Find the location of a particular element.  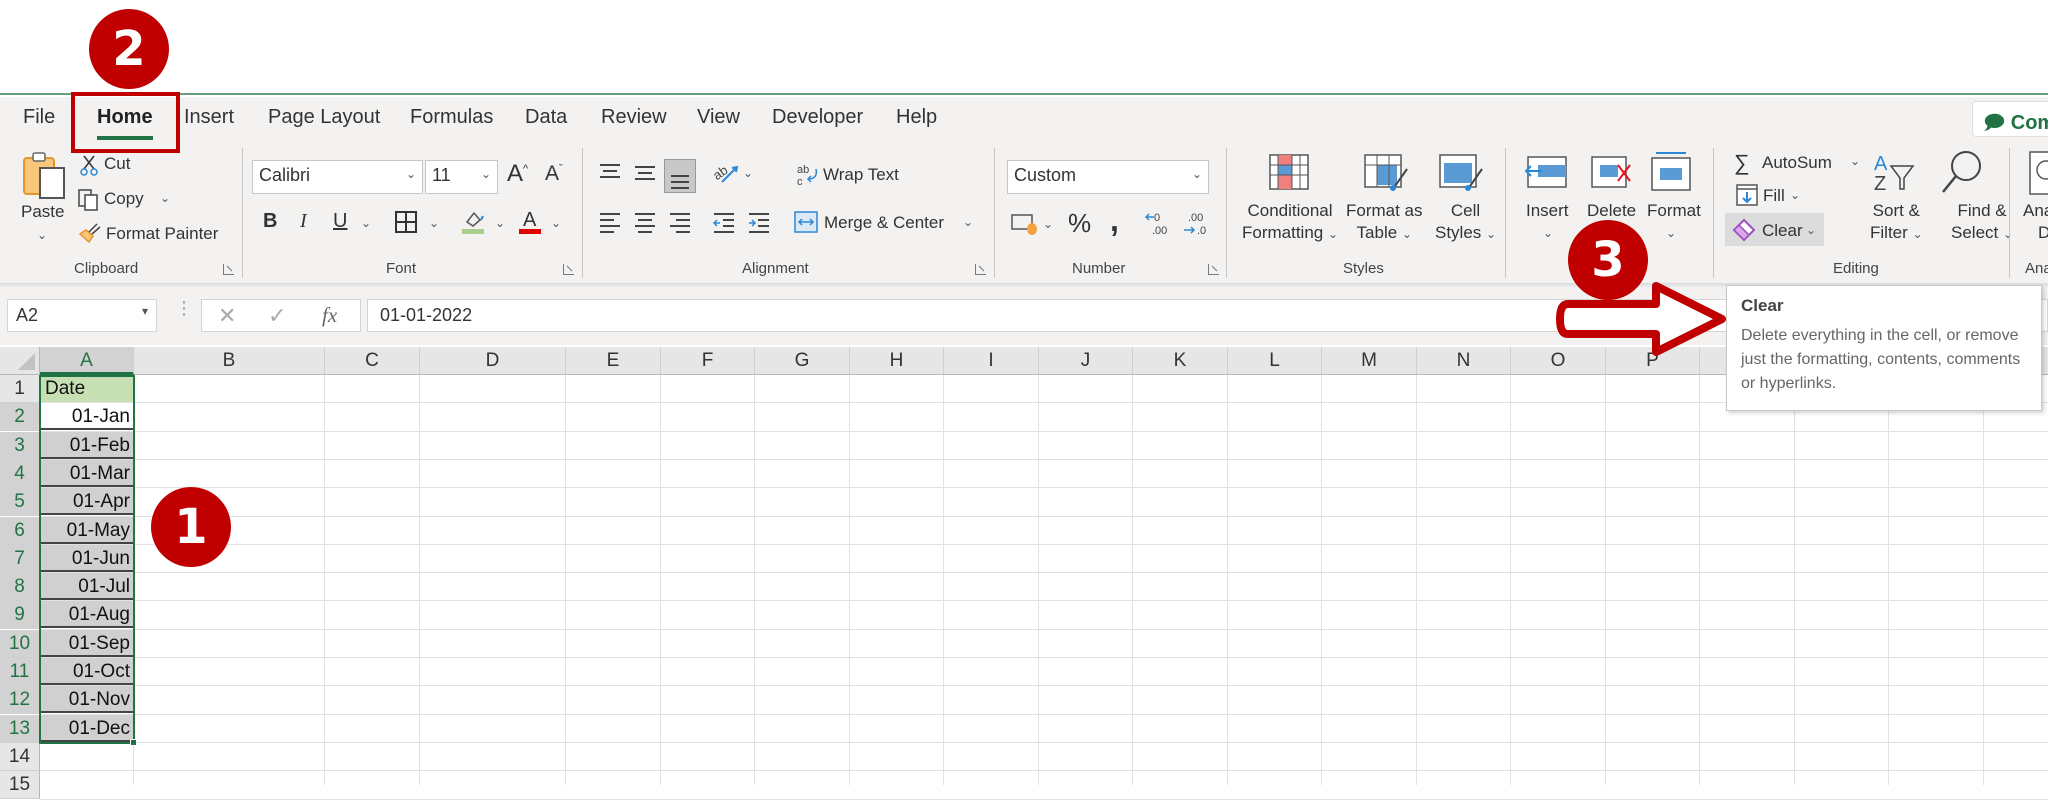

italic-button: I is located at coordinates (303, 221).